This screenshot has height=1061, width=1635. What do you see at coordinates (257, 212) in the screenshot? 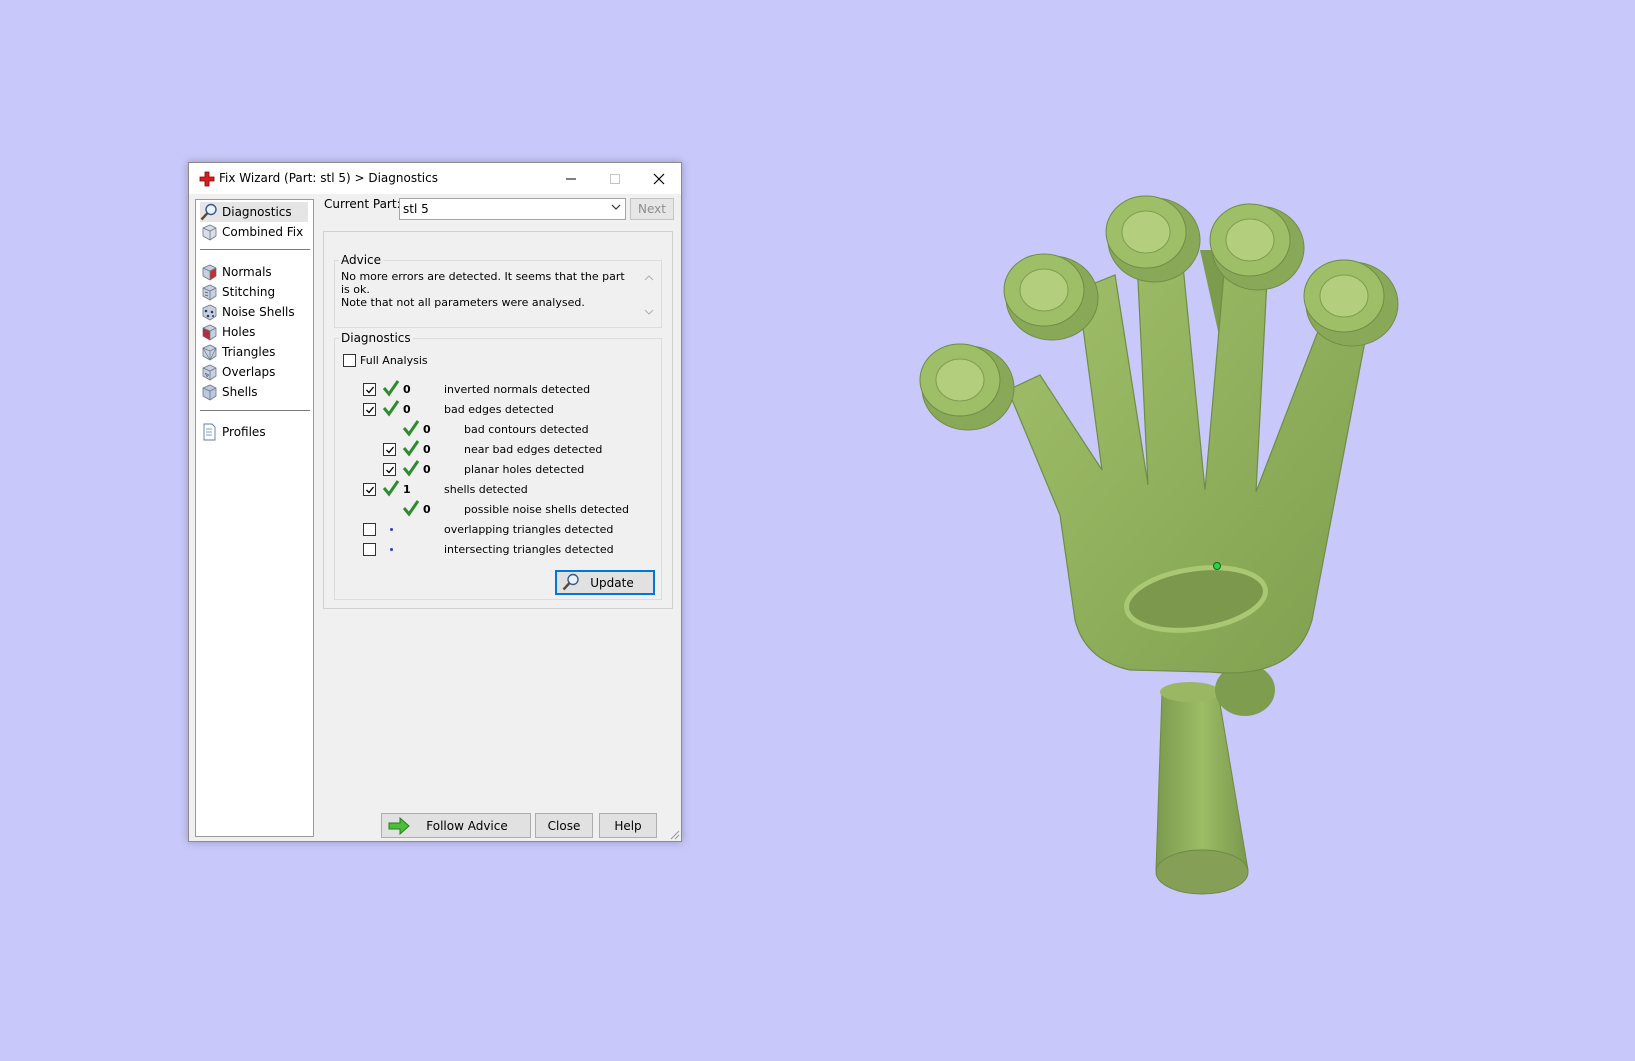
I see `nav-item-label: Diagnostics` at bounding box center [257, 212].